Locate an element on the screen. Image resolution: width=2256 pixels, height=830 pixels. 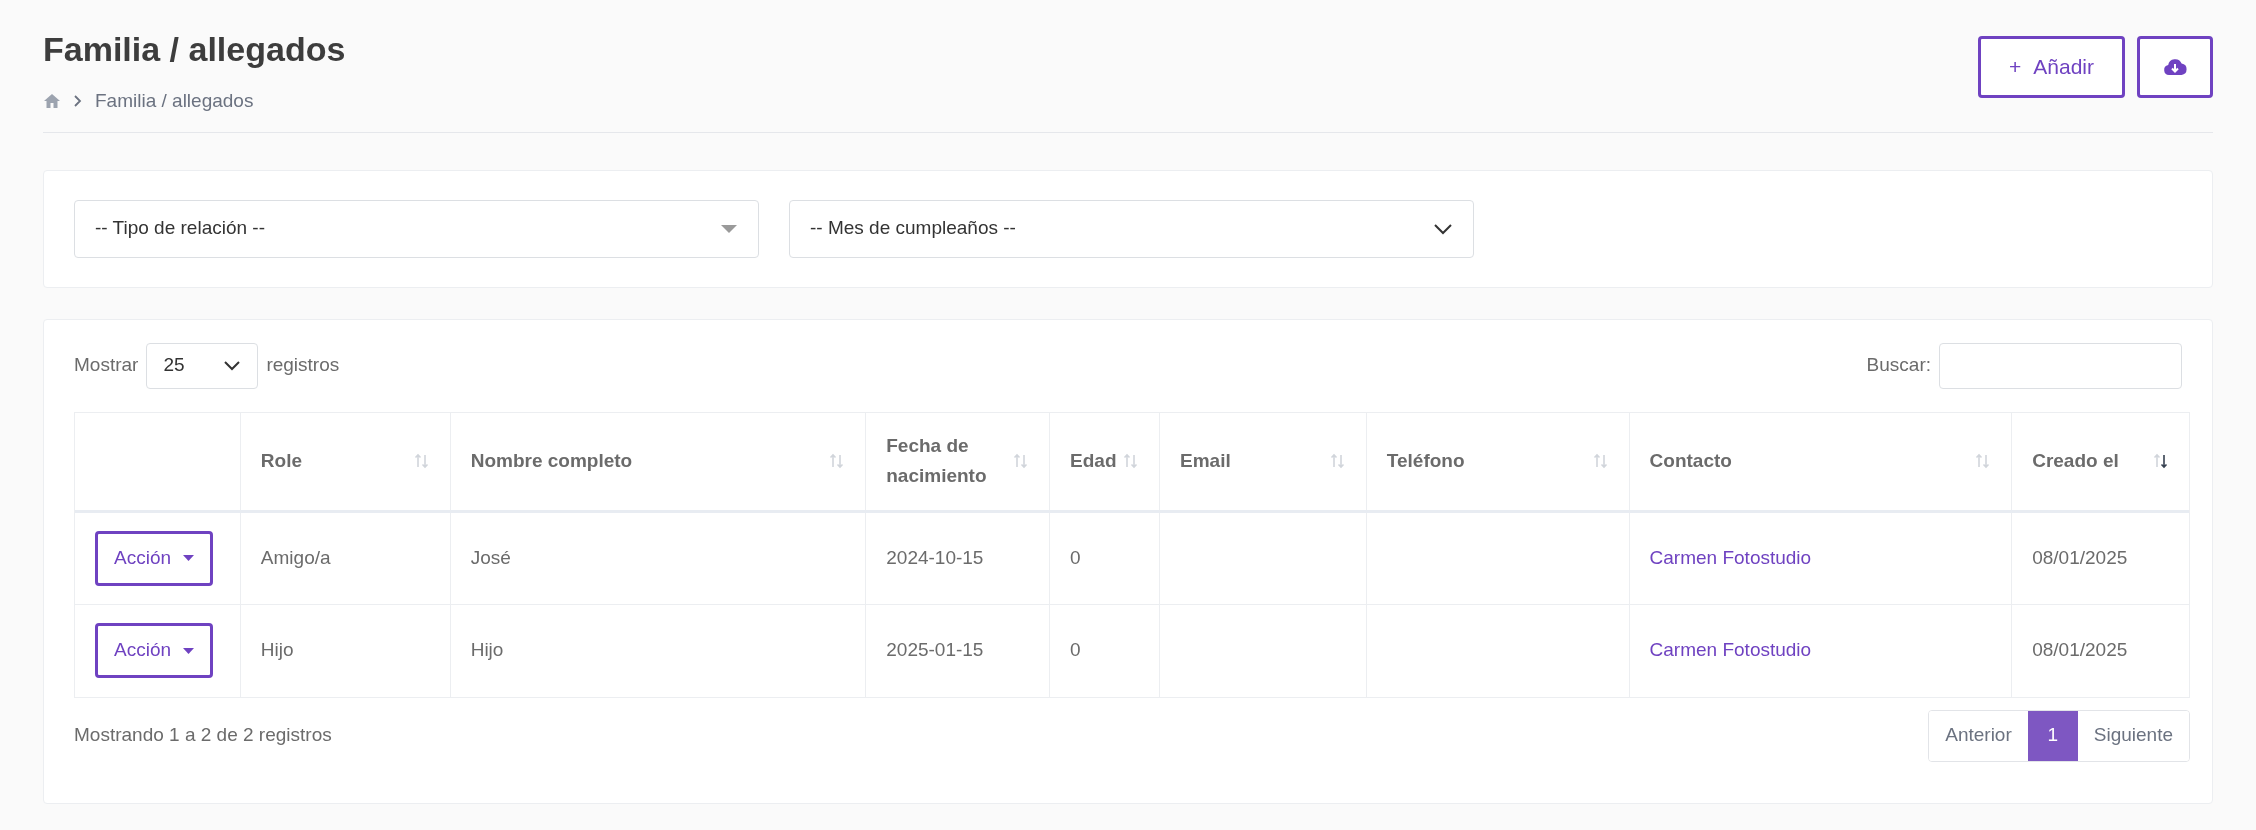
filter-select: -- Tipo de relación -- is located at coordinates (416, 228).